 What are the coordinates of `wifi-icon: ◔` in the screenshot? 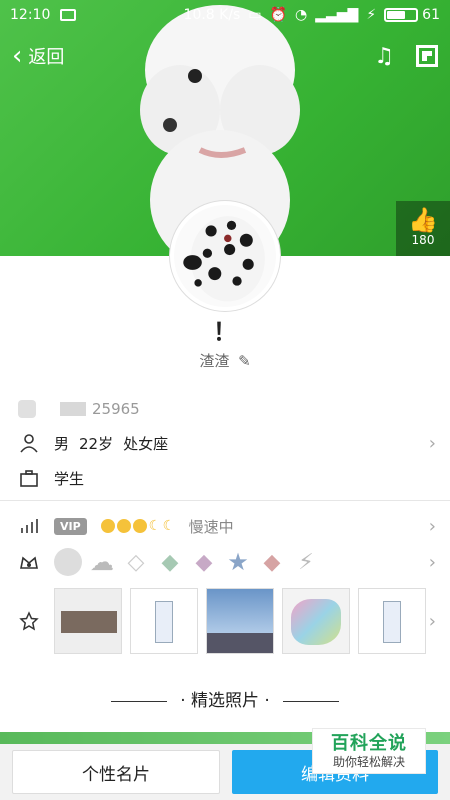 It's located at (301, 15).